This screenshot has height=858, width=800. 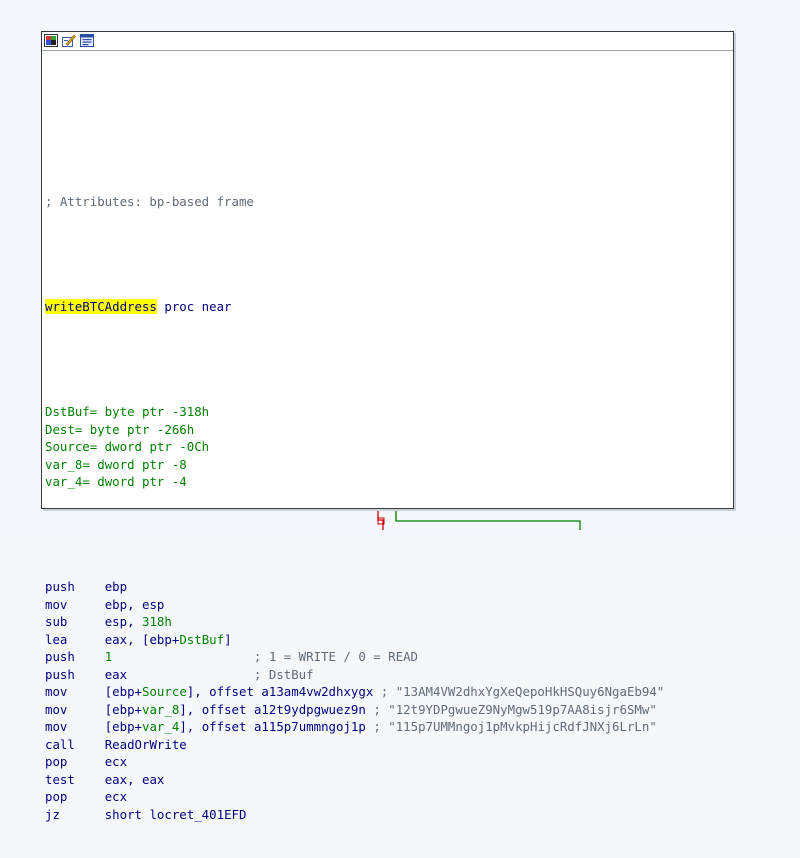 What do you see at coordinates (63, 481) in the screenshot?
I see `stack-variable-name: var_4` at bounding box center [63, 481].